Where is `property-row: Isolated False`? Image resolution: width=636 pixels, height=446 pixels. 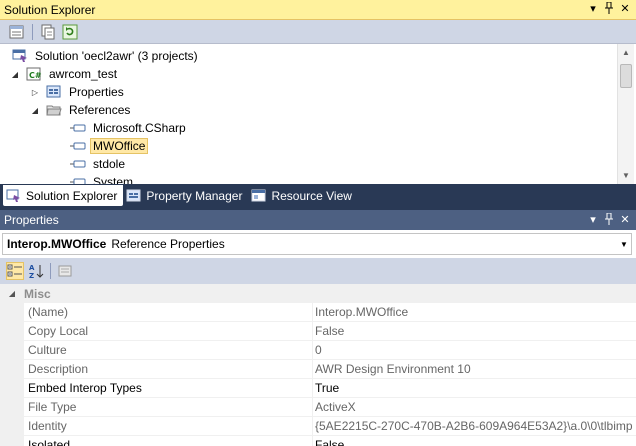 property-row: Isolated False is located at coordinates (318, 441).